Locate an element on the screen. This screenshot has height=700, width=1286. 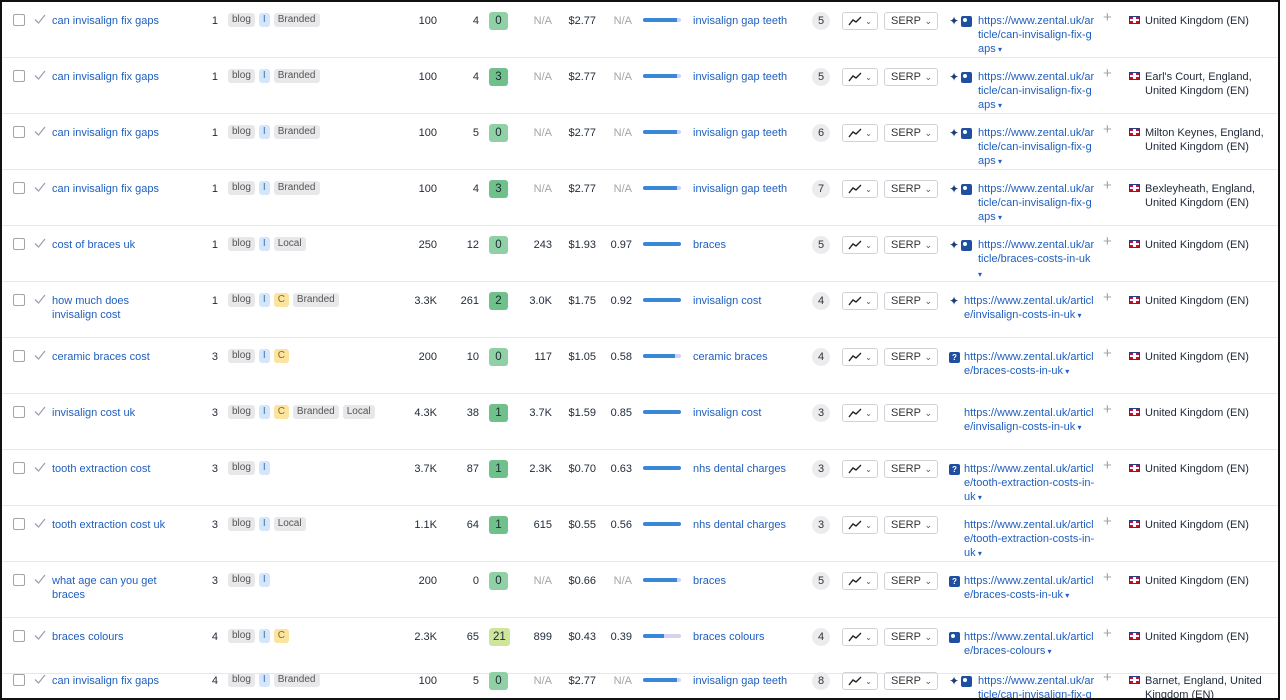
keyword-link: cost of braces uk is located at coordinates (112, 245).